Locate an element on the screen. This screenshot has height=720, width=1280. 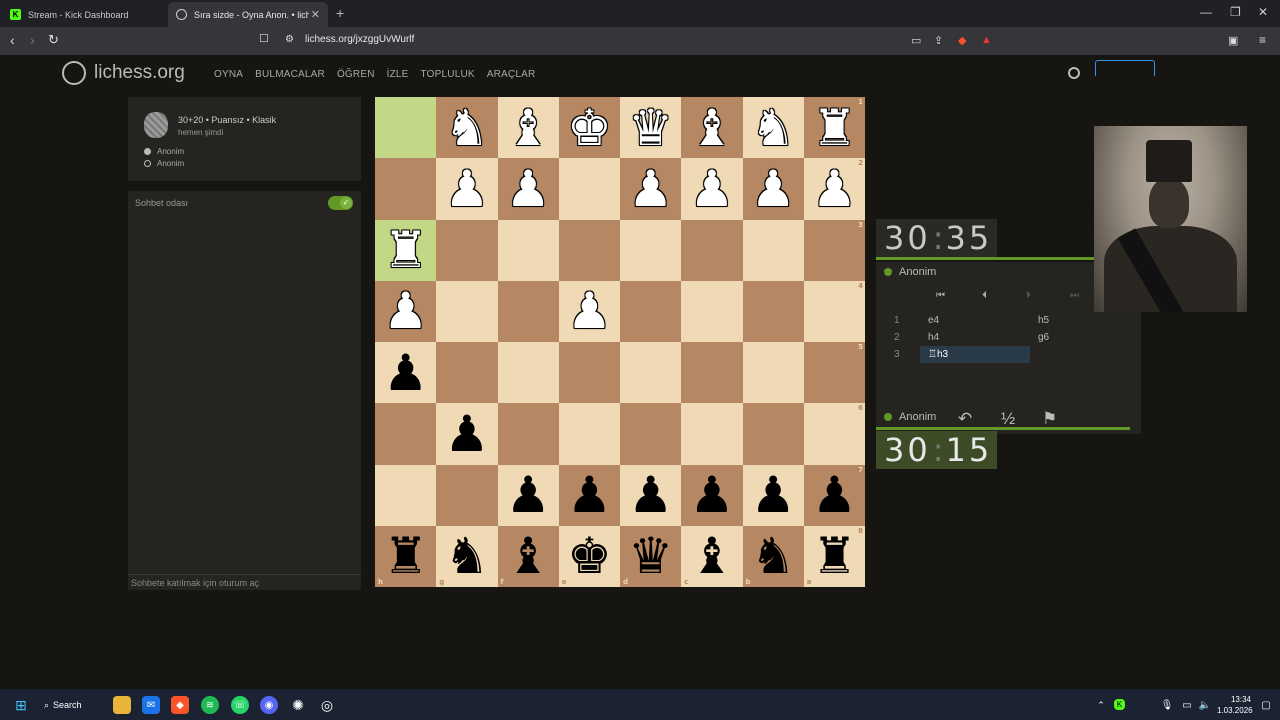
square-e4: ♟ is located at coordinates (589, 311).